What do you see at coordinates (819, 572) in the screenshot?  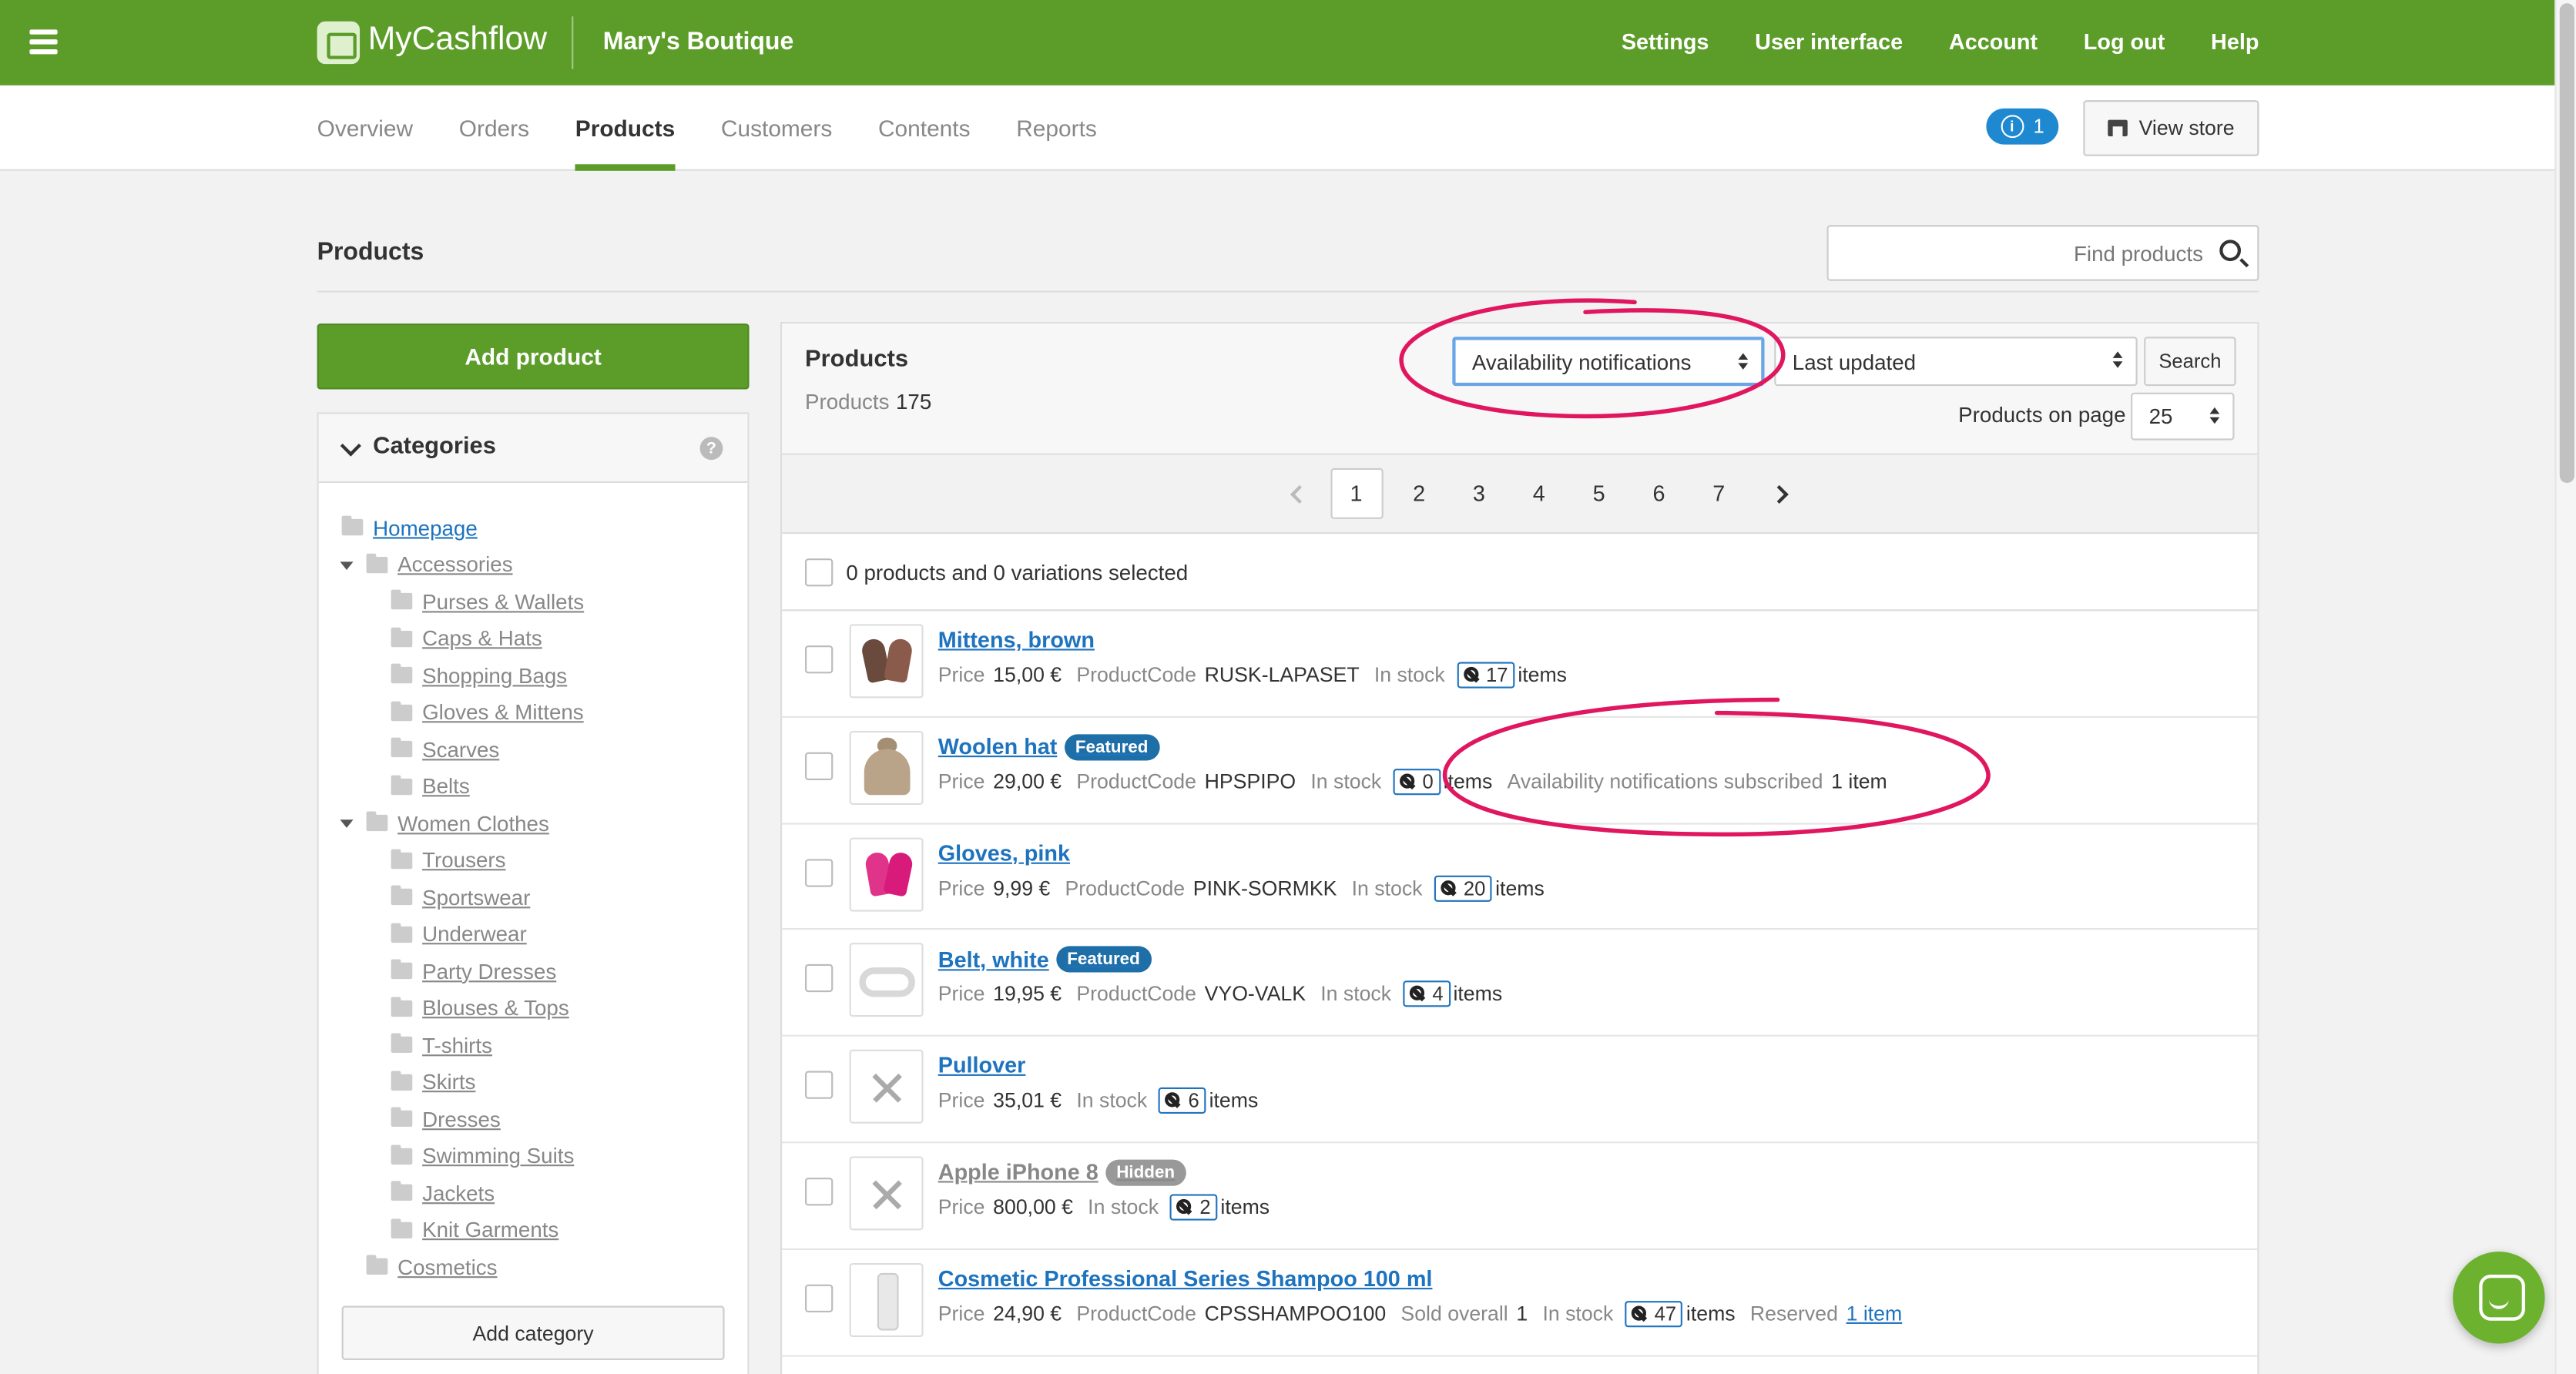 I see `select-all-checkbox` at bounding box center [819, 572].